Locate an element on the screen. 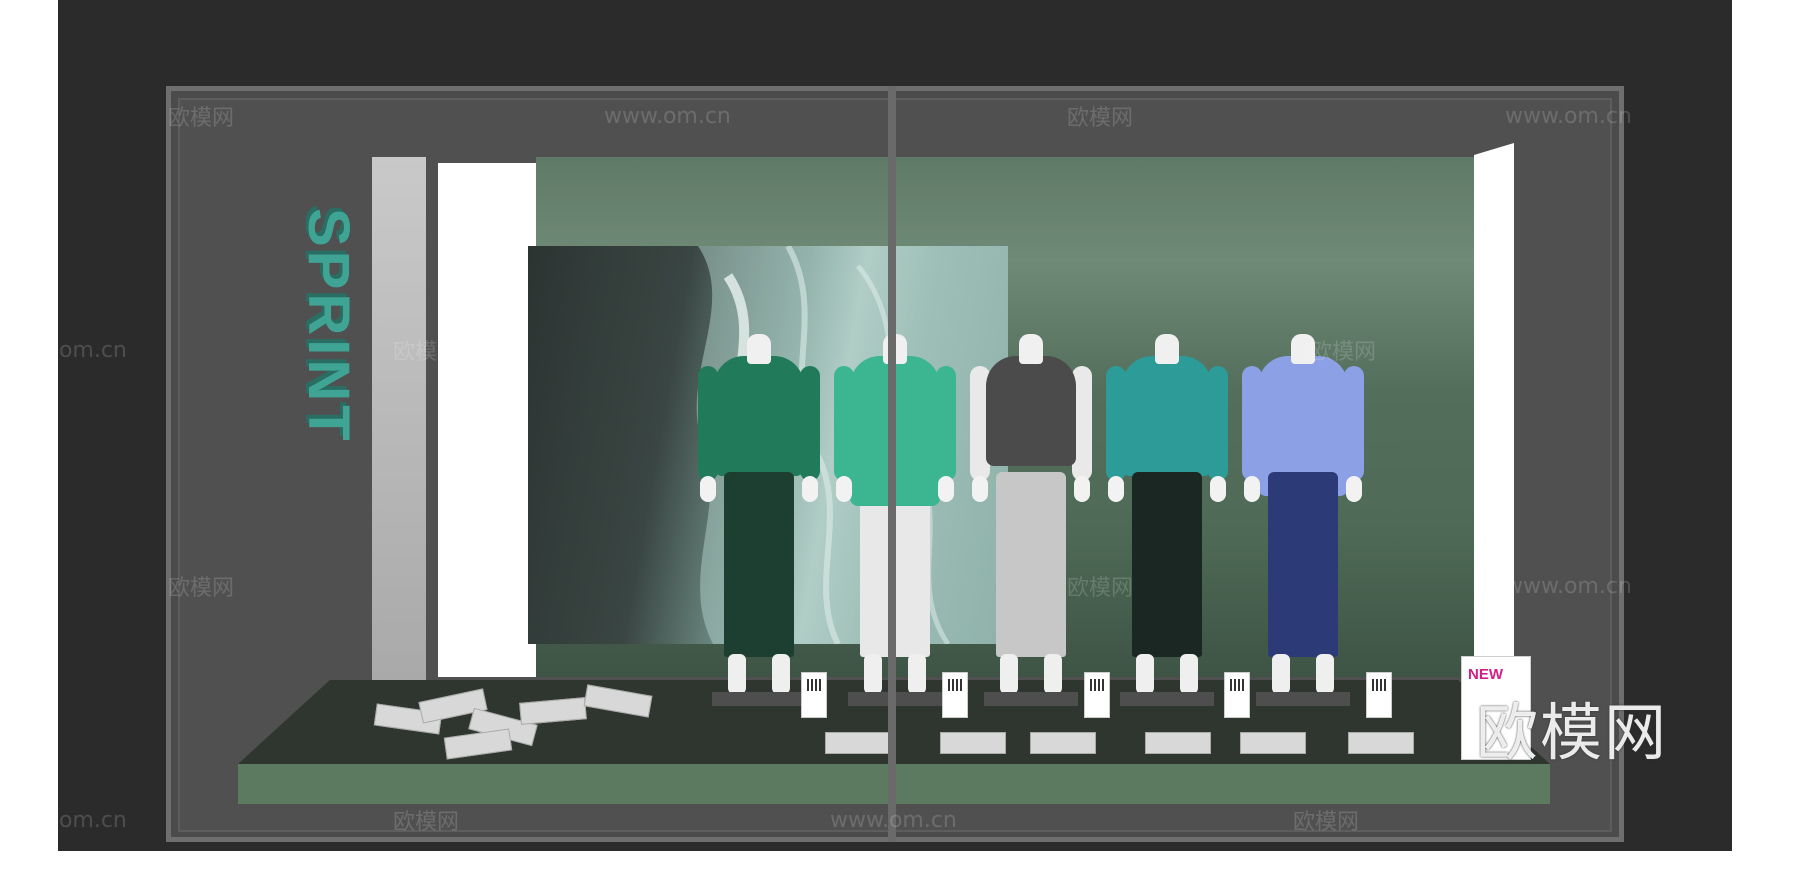  white-wall-panel-left is located at coordinates (487, 420).